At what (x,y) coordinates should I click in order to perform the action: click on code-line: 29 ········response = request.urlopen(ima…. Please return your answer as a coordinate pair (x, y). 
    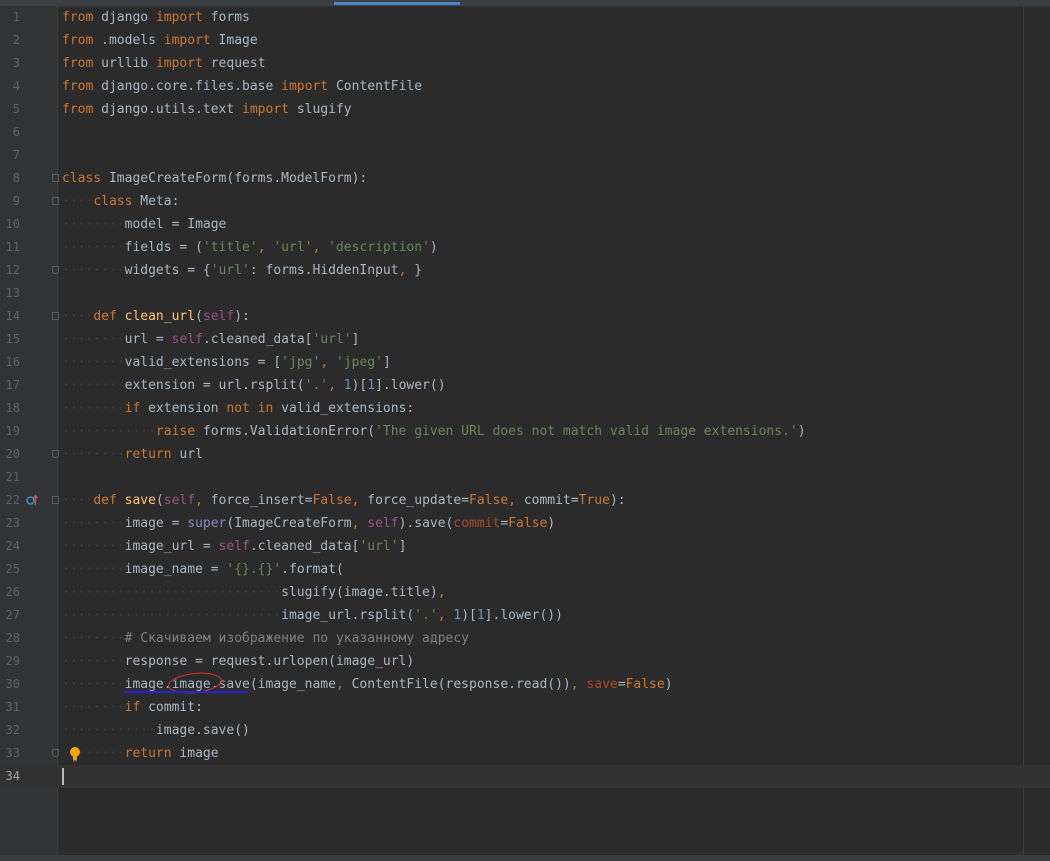
    Looking at the image, I should click on (525, 661).